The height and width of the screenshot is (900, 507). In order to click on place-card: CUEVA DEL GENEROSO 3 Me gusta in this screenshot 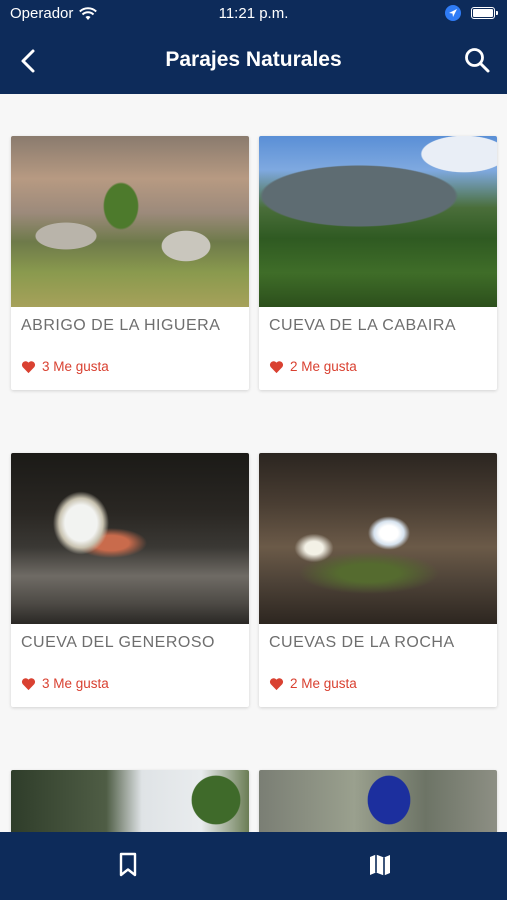, I will do `click(130, 580)`.